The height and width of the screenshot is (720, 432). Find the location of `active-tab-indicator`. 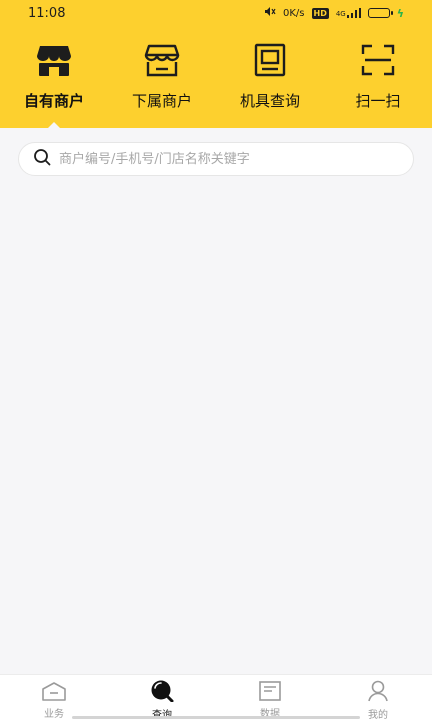

active-tab-indicator is located at coordinates (54, 125).